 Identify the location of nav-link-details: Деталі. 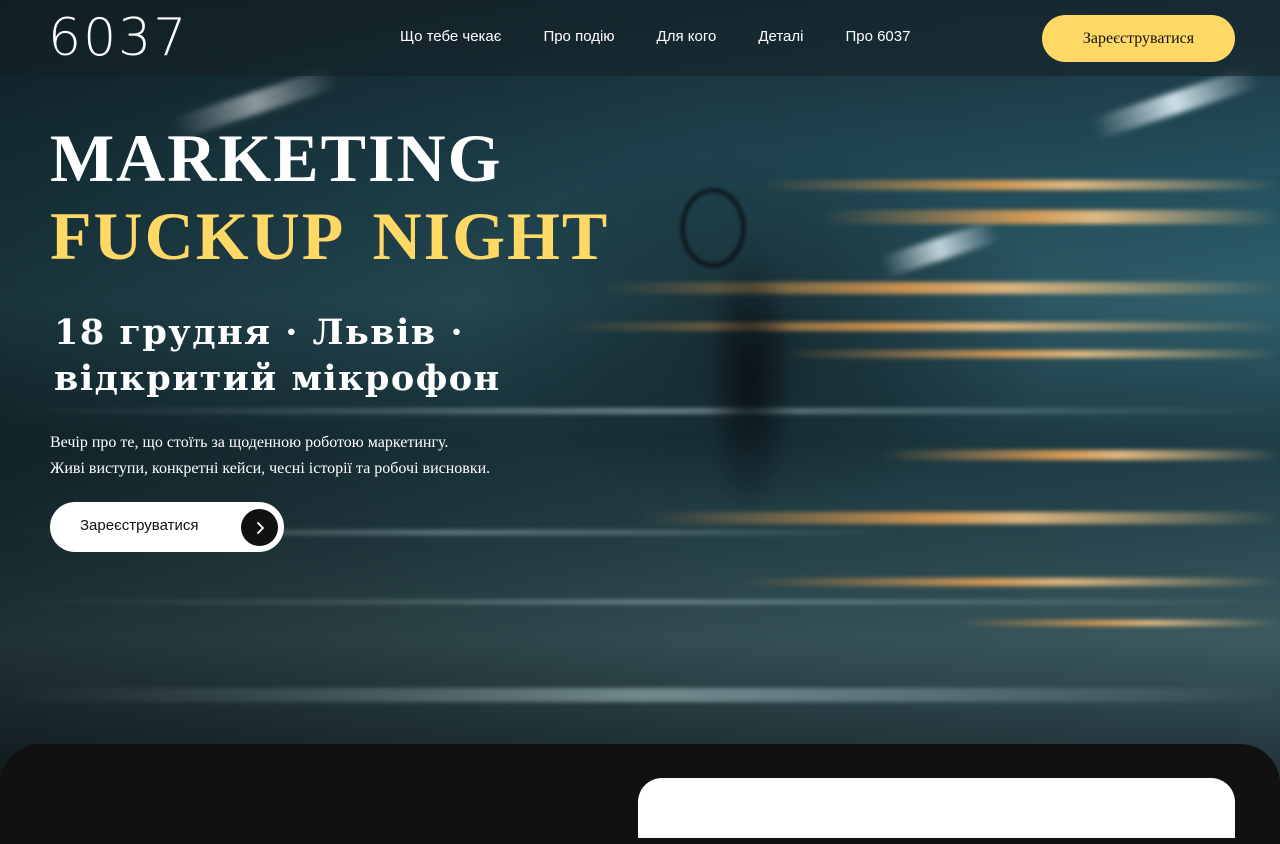
(780, 36).